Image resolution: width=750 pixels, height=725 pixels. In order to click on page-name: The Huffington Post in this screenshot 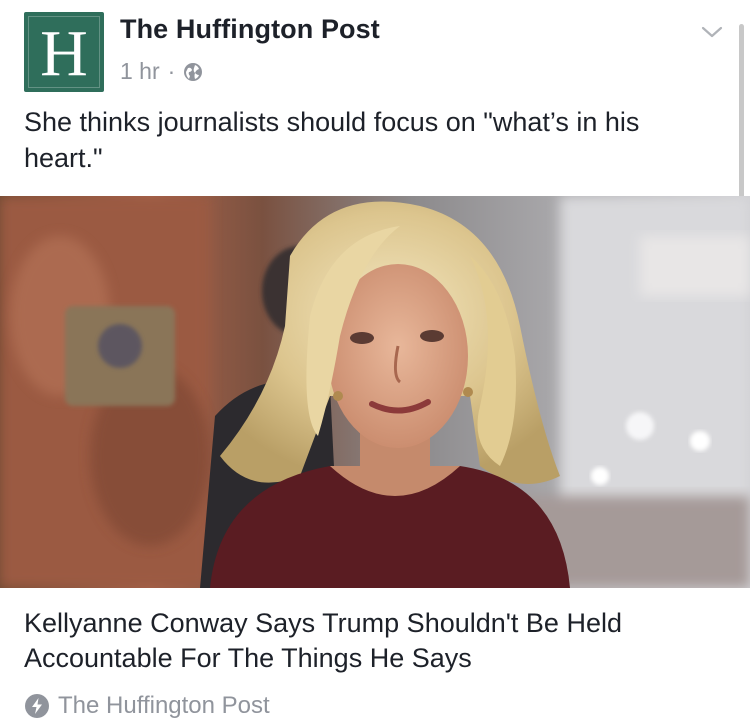, I will do `click(250, 29)`.